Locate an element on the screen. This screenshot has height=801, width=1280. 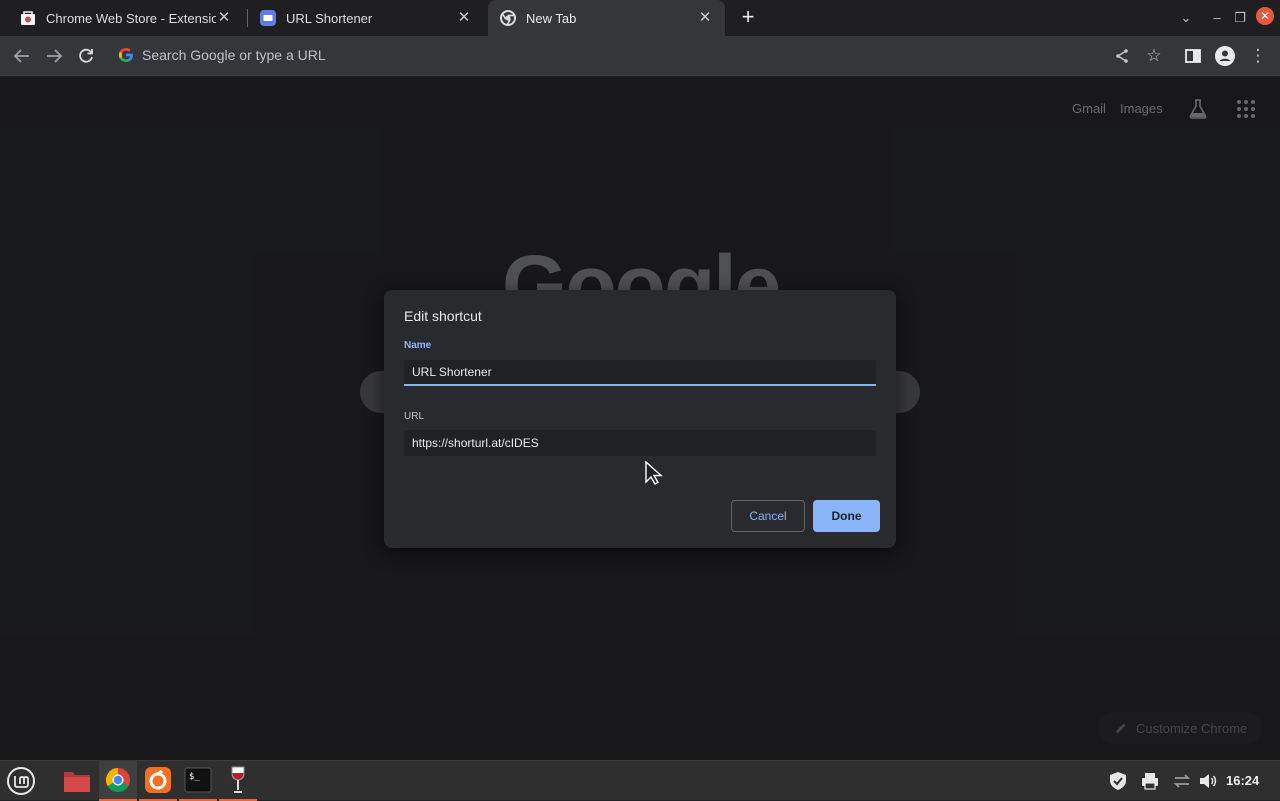
share-icon is located at coordinates (1122, 56).